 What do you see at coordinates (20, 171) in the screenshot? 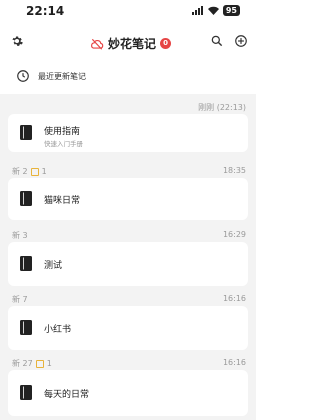
I see `group-new-count: 新 2` at bounding box center [20, 171].